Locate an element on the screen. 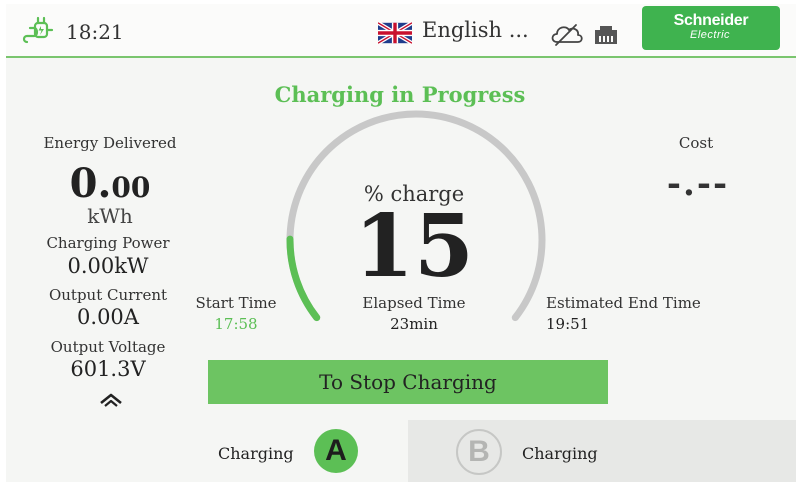 The height and width of the screenshot is (485, 800). brand-name: Schneider is located at coordinates (711, 20).